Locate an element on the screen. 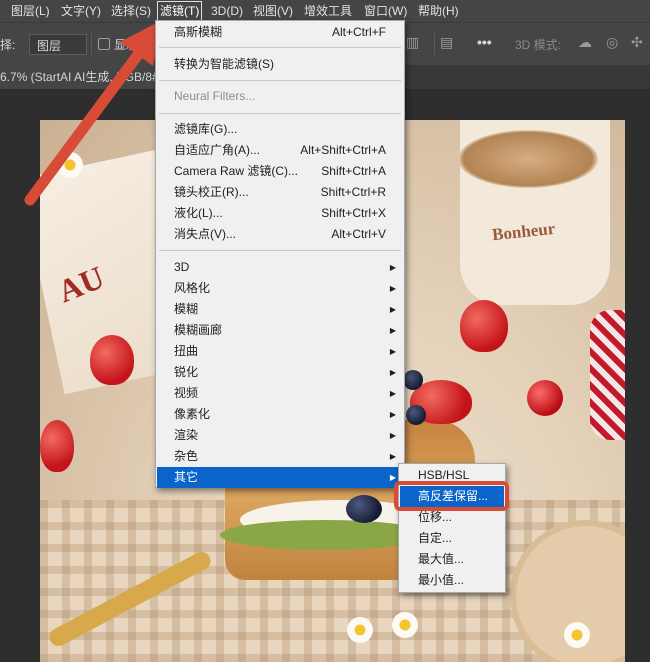  menu-type: 文字(Y) is located at coordinates (81, 11).